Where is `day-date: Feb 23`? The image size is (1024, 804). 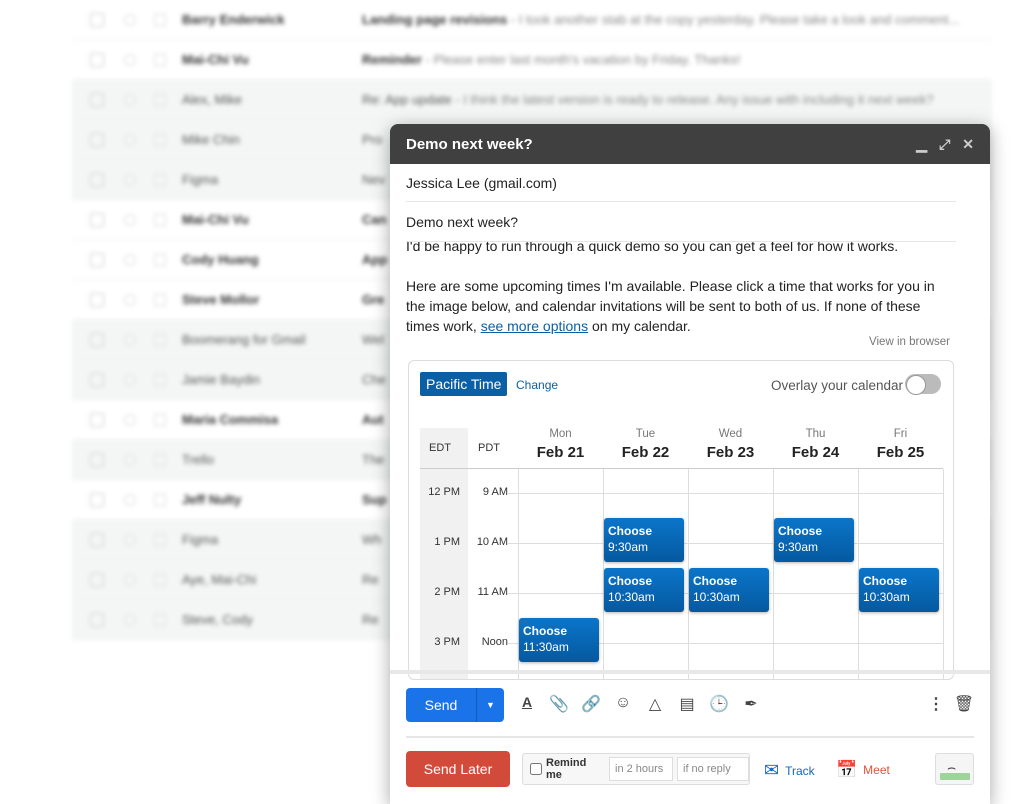
day-date: Feb 23 is located at coordinates (730, 452).